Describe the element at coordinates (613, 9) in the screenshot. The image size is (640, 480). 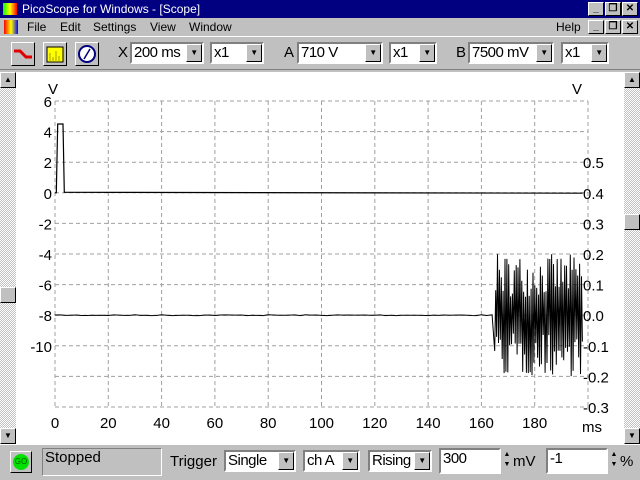
I see `restore-button: ❐` at that location.